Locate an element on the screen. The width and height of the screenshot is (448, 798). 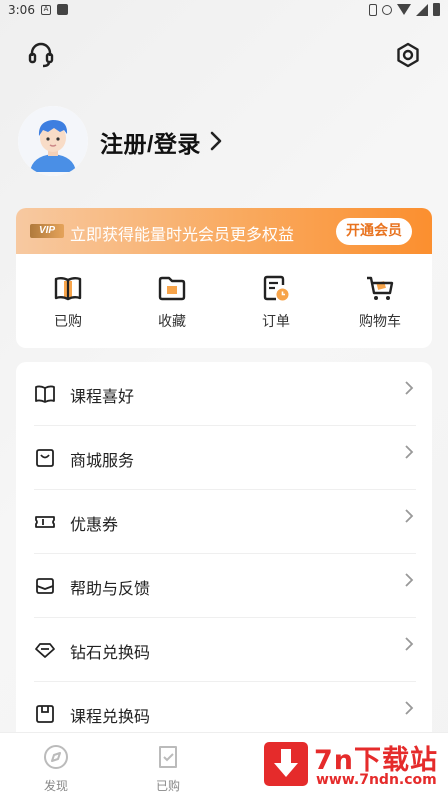
tab-label: 已购 is located at coordinates (167, 786).